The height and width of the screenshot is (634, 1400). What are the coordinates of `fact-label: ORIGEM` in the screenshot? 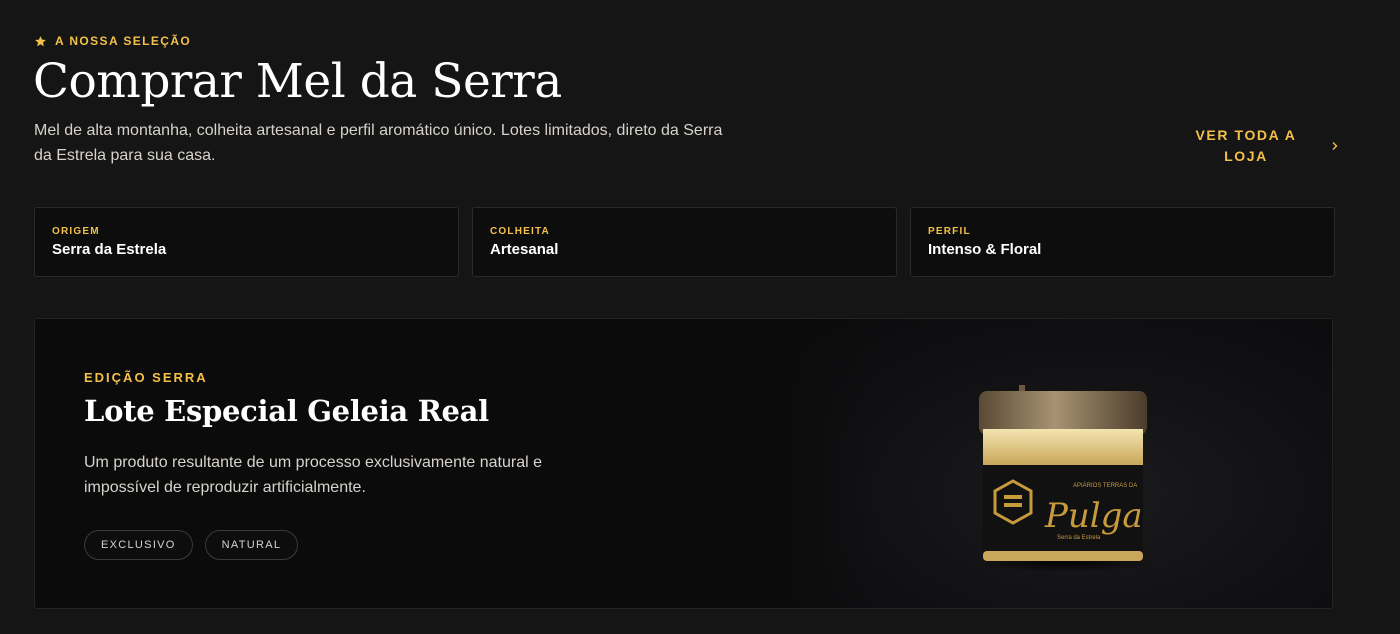 It's located at (76, 231).